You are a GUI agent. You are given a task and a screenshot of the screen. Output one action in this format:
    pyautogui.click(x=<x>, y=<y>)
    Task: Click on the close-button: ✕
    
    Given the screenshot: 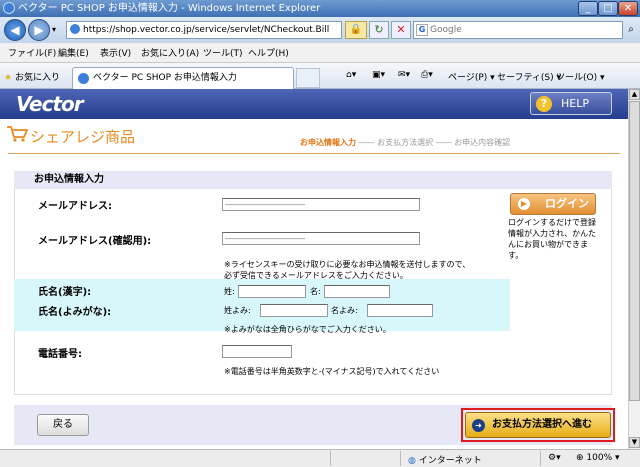 What is the action you would take?
    pyautogui.click(x=628, y=8)
    